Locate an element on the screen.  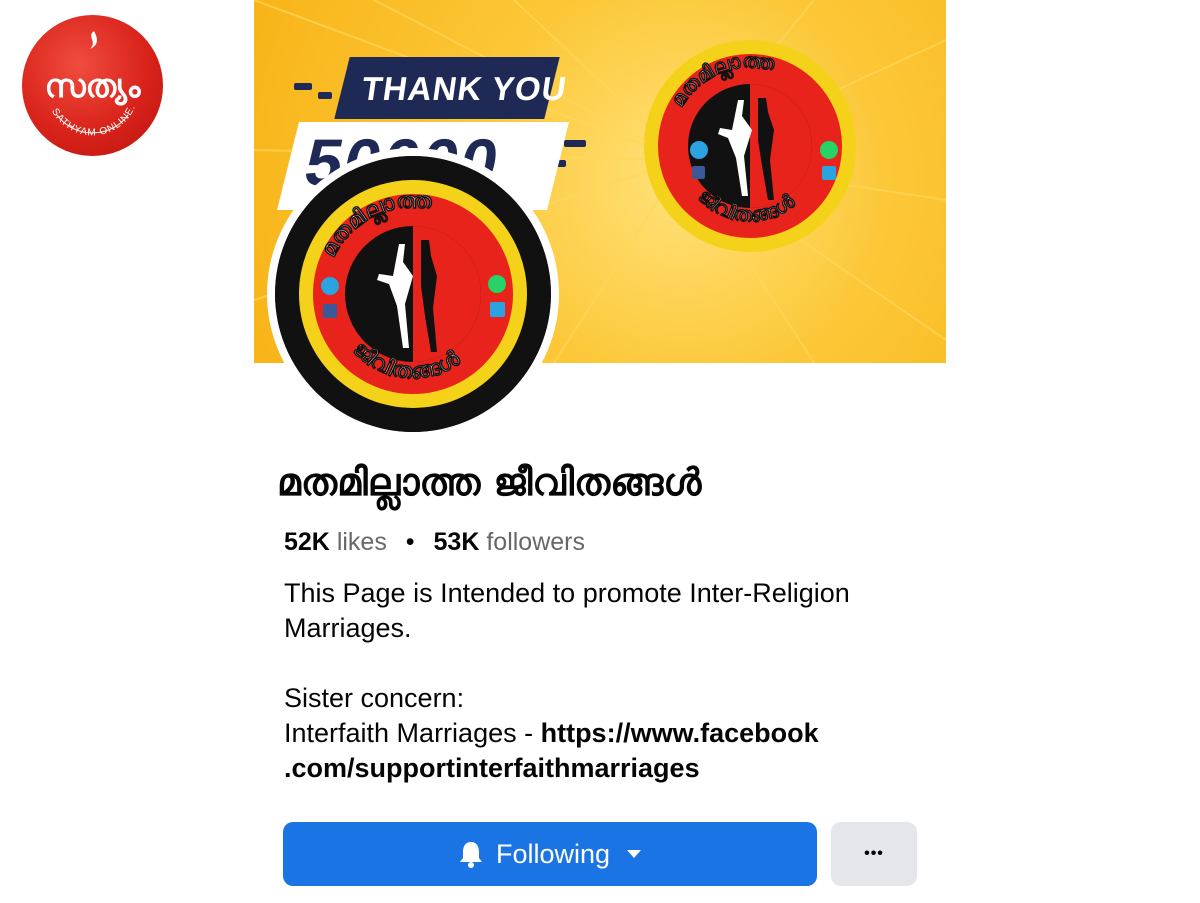
svg-text: SATHYAM ONLINE.COM is located at coordinates (80, 76).